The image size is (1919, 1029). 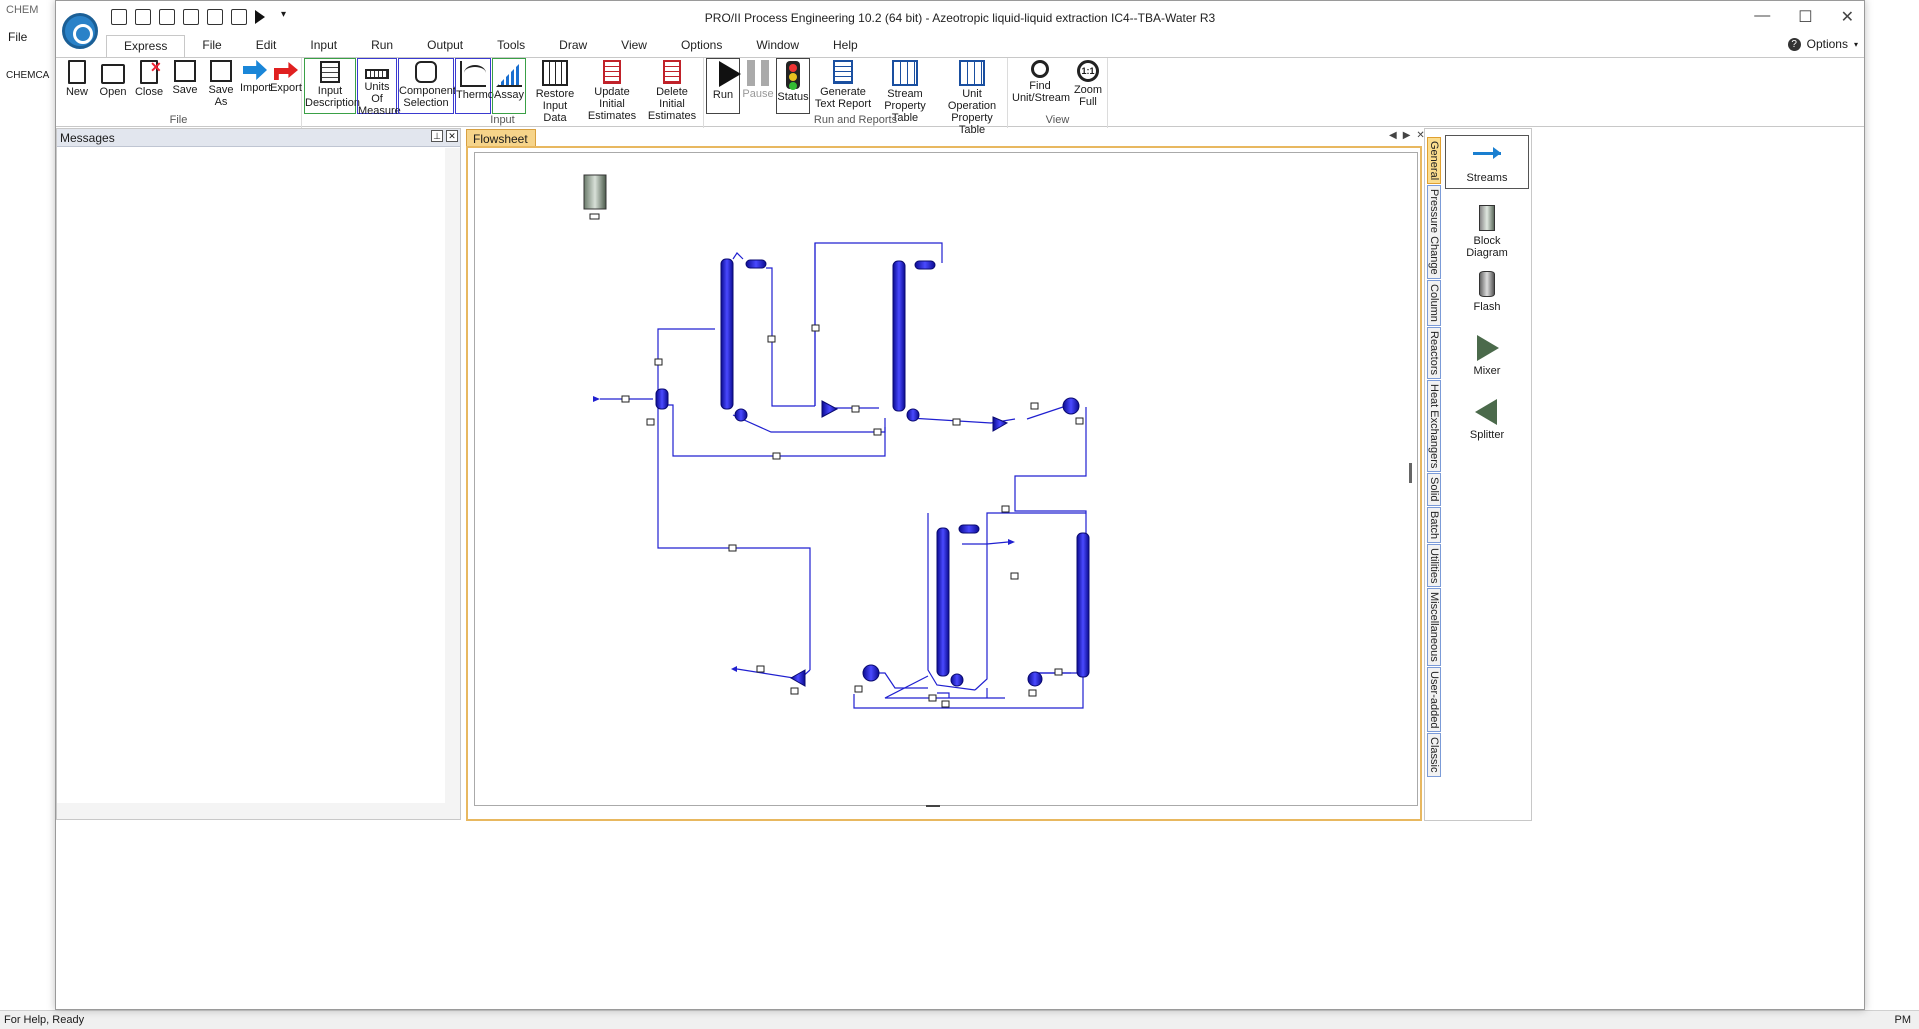 I want to click on palette-tab-classic: Classic, so click(x=1434, y=755).